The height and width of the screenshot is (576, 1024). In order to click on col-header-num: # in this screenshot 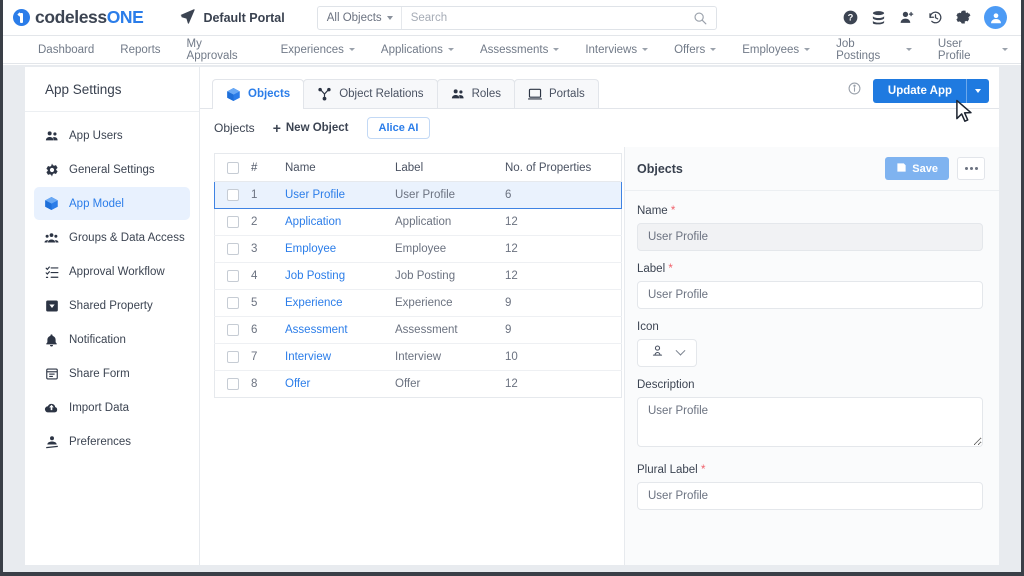, I will do `click(262, 167)`.